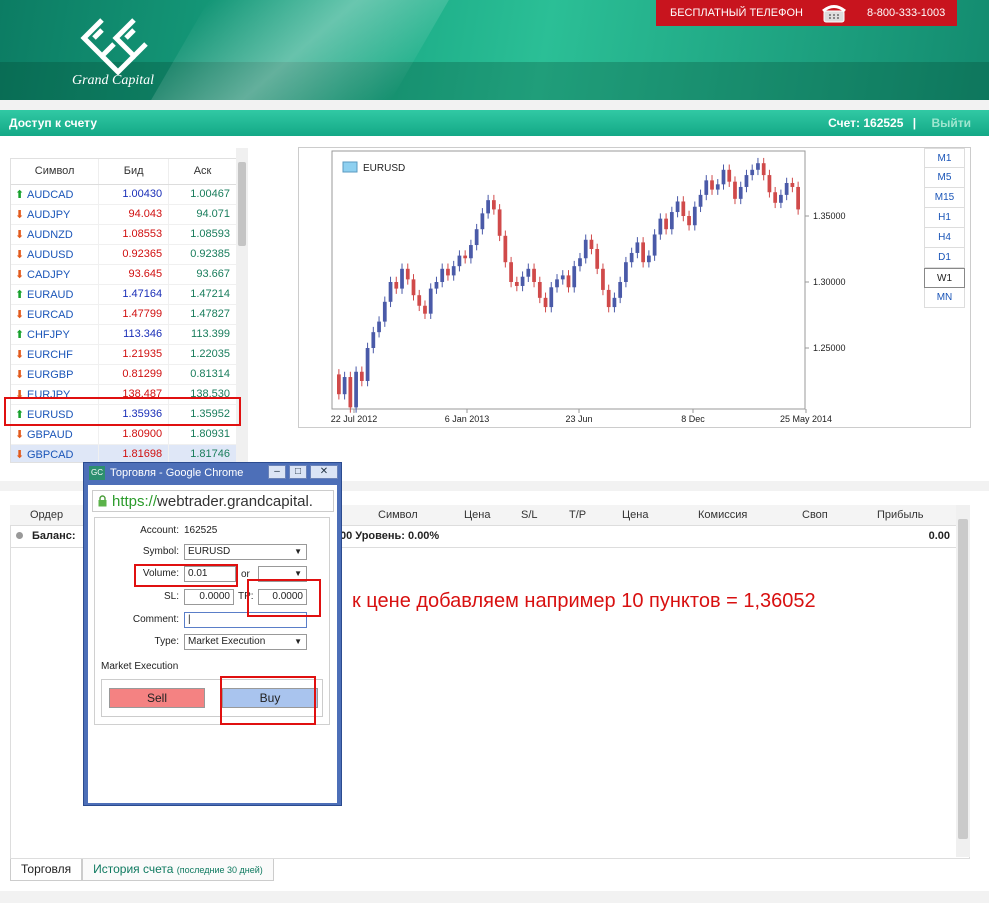  I want to click on col-sl: S/L, so click(529, 515).